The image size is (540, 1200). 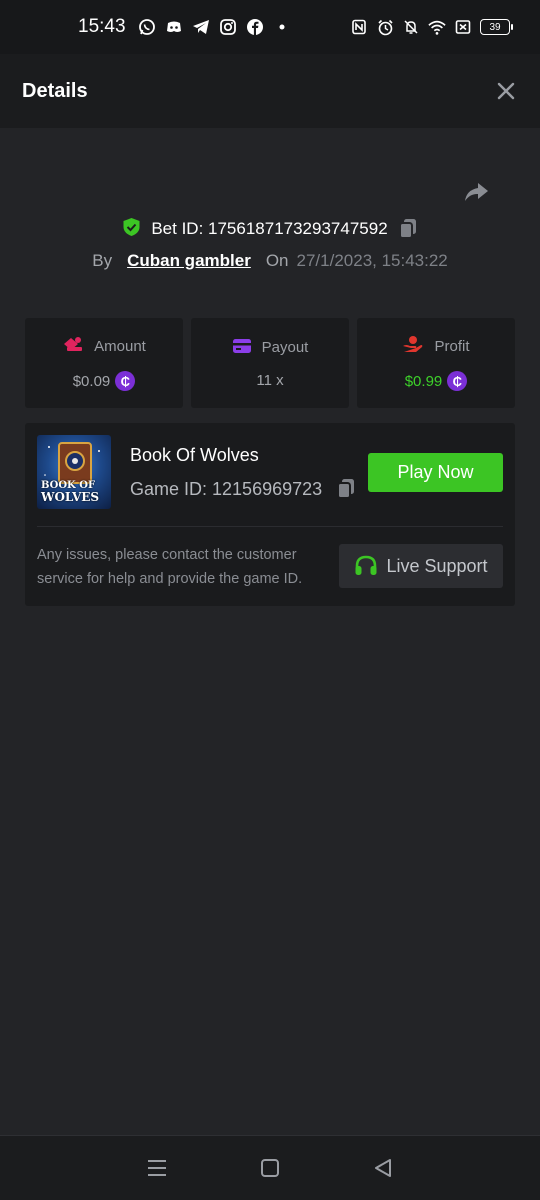 I want to click on copy-game-id-button, so click(x=346, y=489).